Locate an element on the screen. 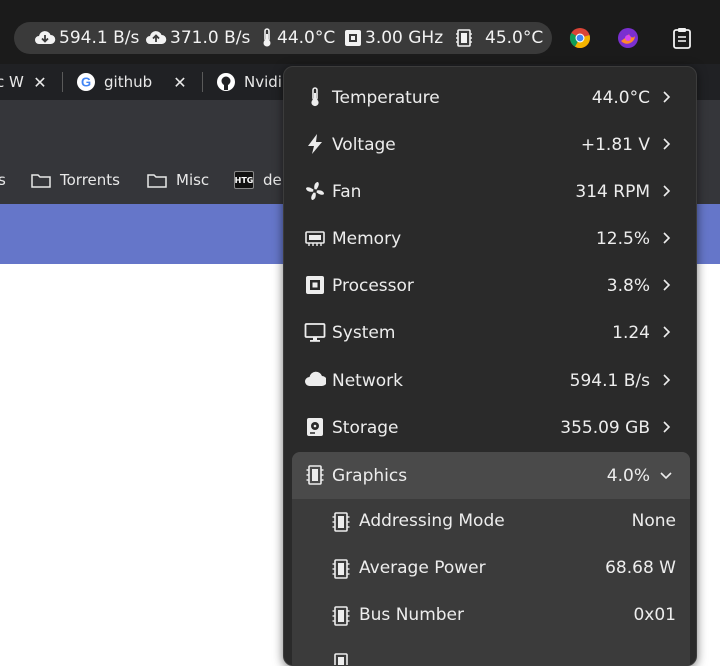 Image resolution: width=720 pixels, height=666 pixels. menu-item-value: 1.24 is located at coordinates (631, 332).